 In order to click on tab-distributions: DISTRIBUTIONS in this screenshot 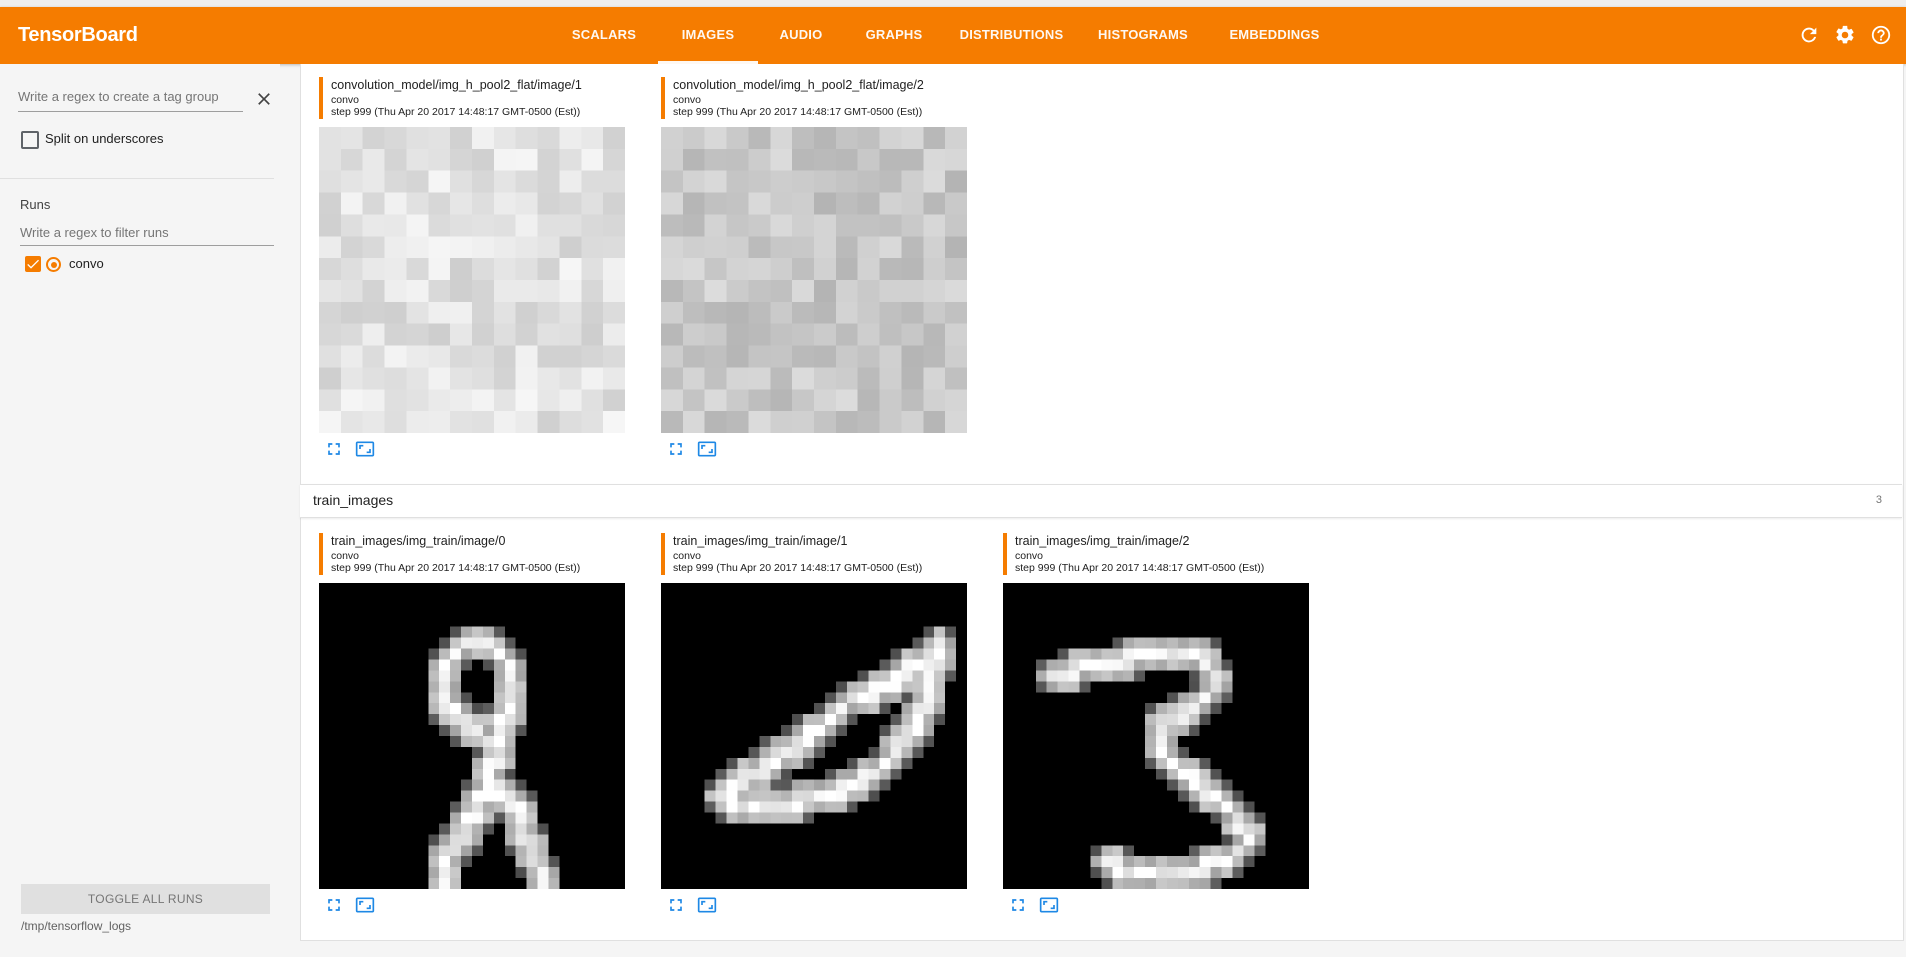, I will do `click(1011, 35)`.